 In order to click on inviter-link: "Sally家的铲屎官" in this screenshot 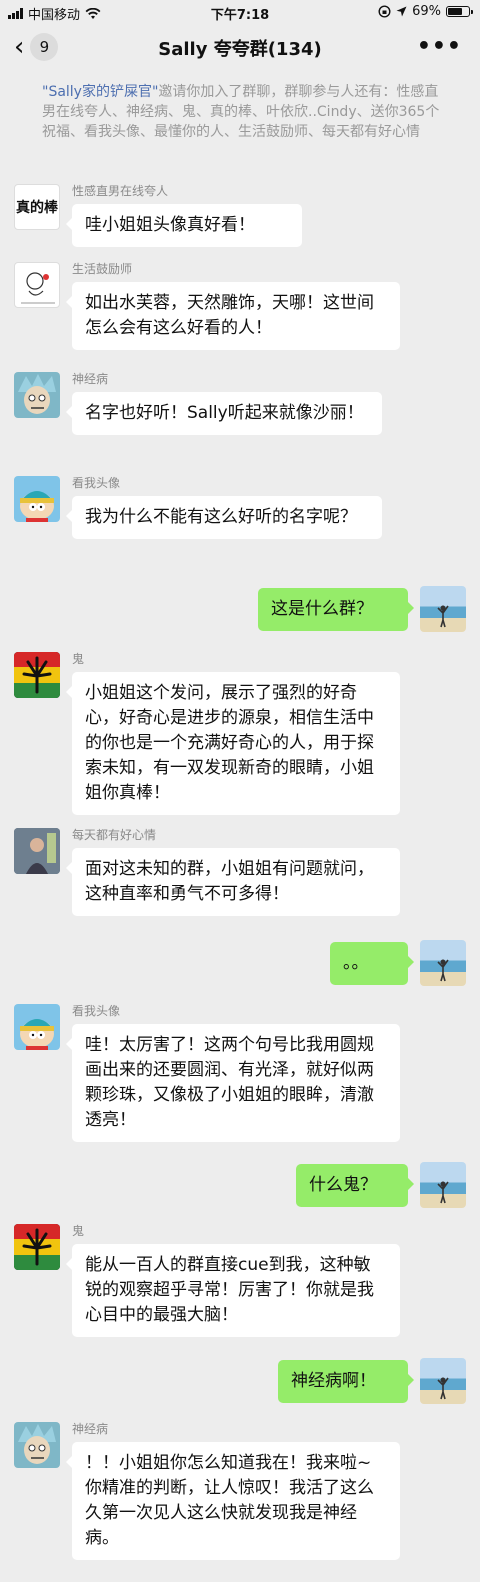, I will do `click(100, 92)`.